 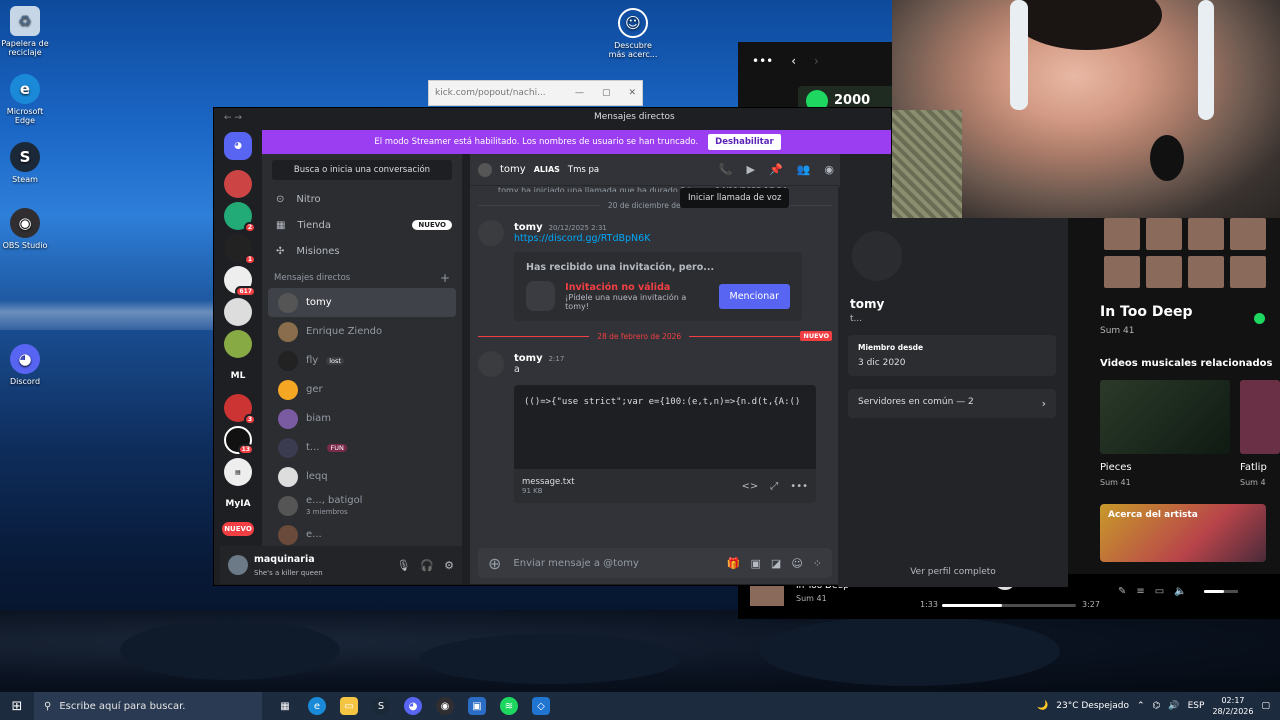 I want to click on server-icon: ▤, so click(x=238, y=472).